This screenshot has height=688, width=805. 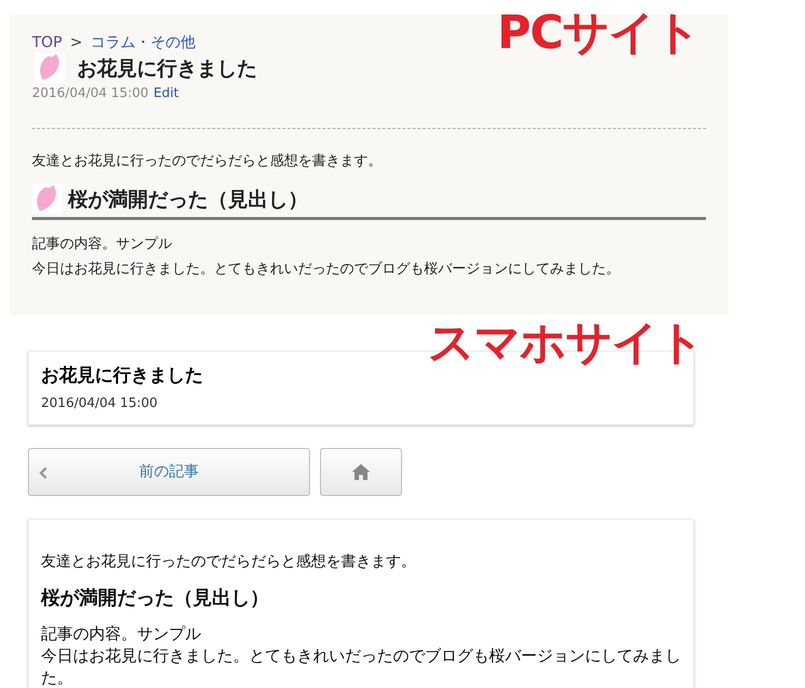 I want to click on smartphone-site-label: スマホサイト, so click(x=566, y=342).